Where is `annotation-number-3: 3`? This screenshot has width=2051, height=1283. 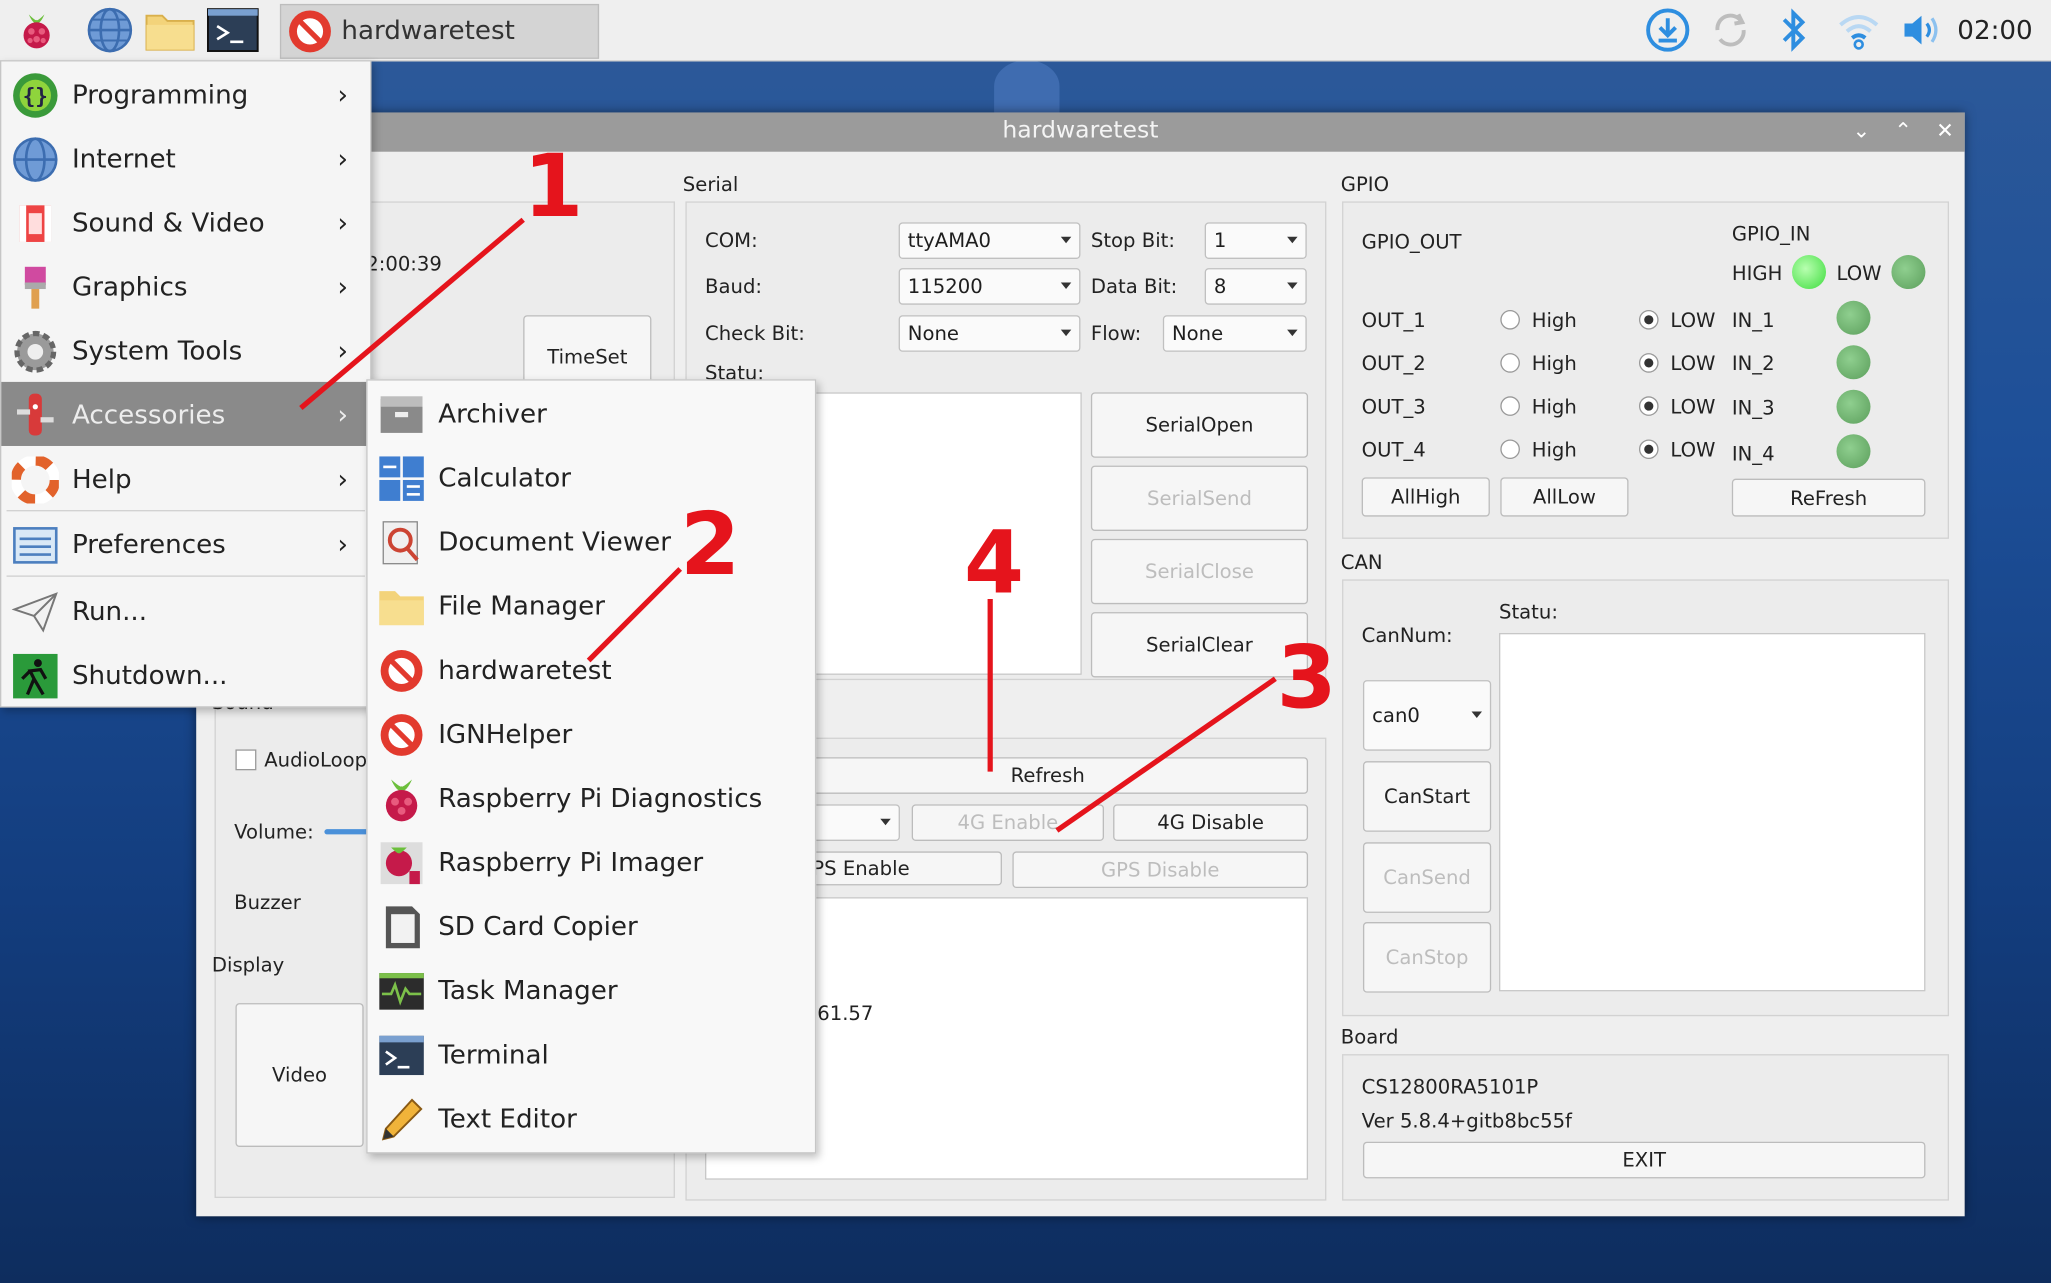 annotation-number-3: 3 is located at coordinates (1306, 678).